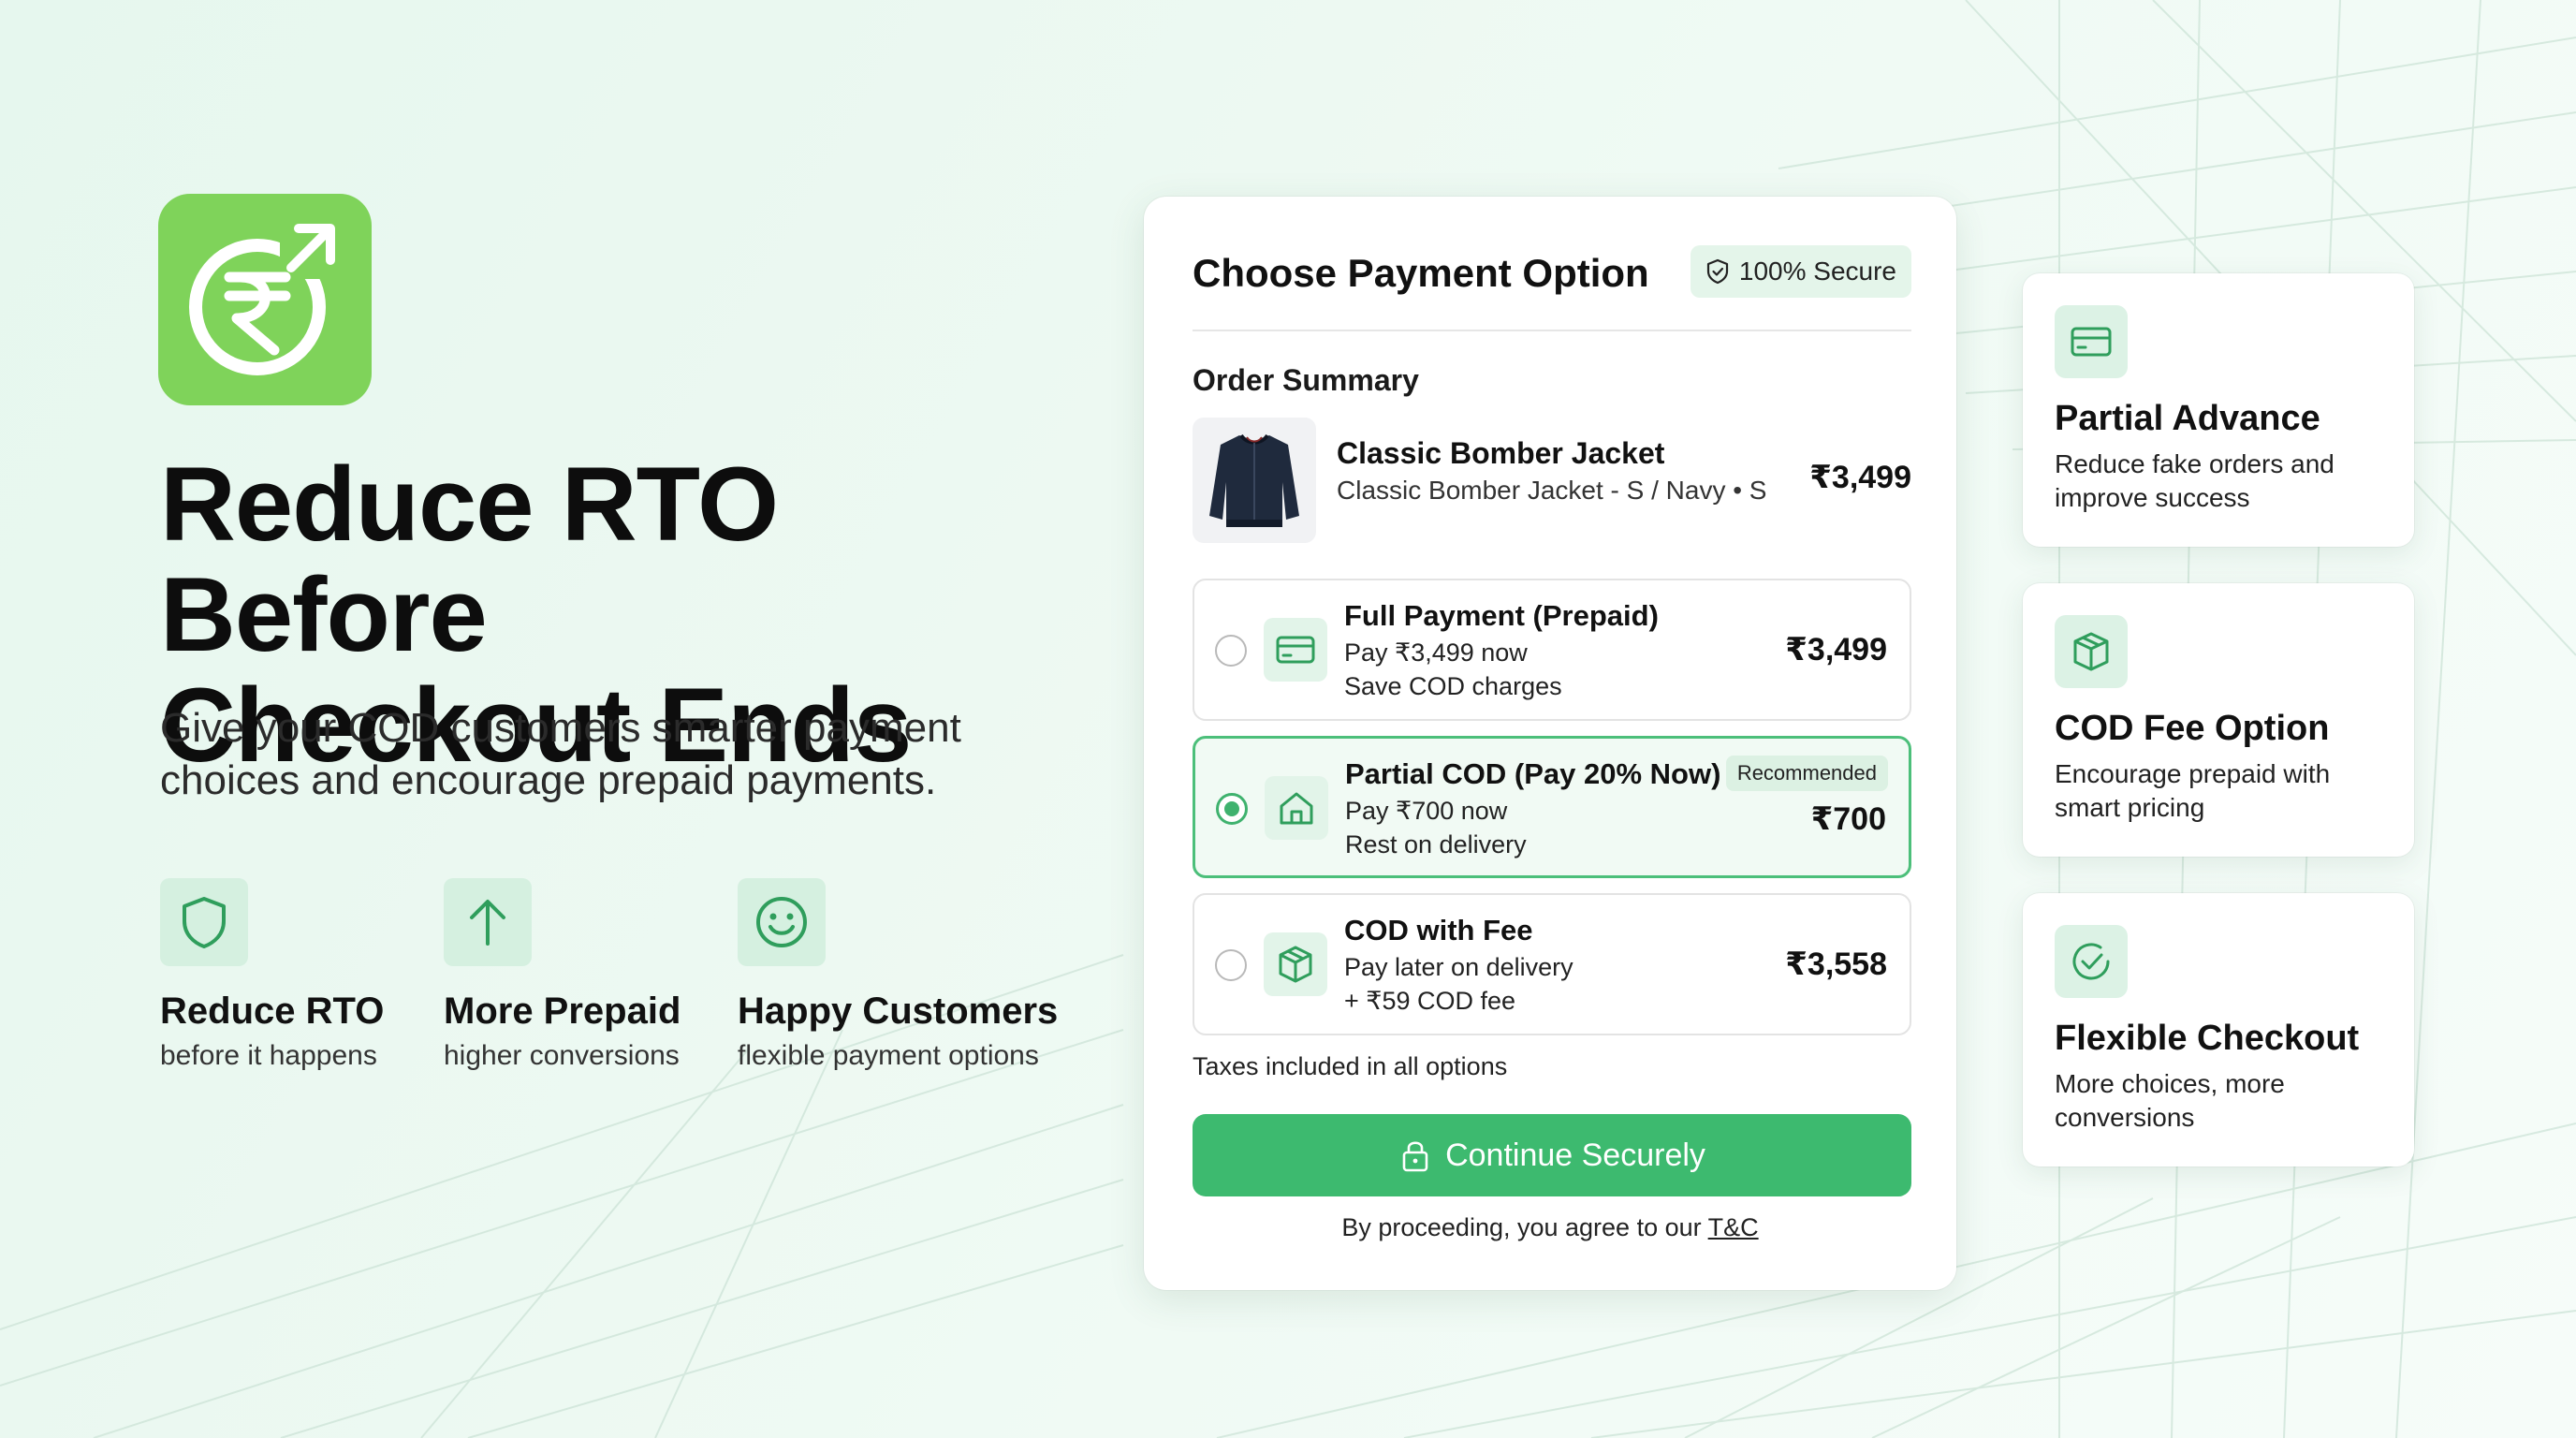  Describe the element at coordinates (560, 728) in the screenshot. I see `subtext-line-1: Give your COD customers smarter payment` at that location.